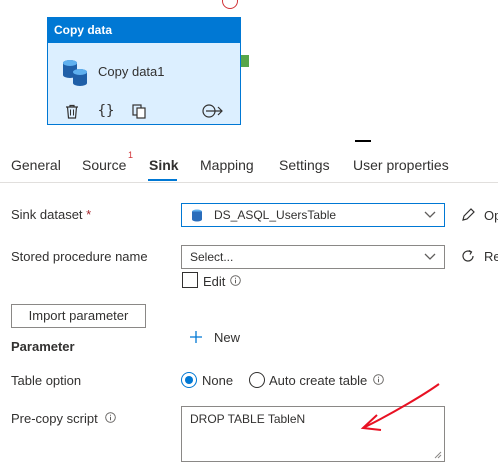  Describe the element at coordinates (218, 380) in the screenshot. I see `table-option-none-label: None` at that location.